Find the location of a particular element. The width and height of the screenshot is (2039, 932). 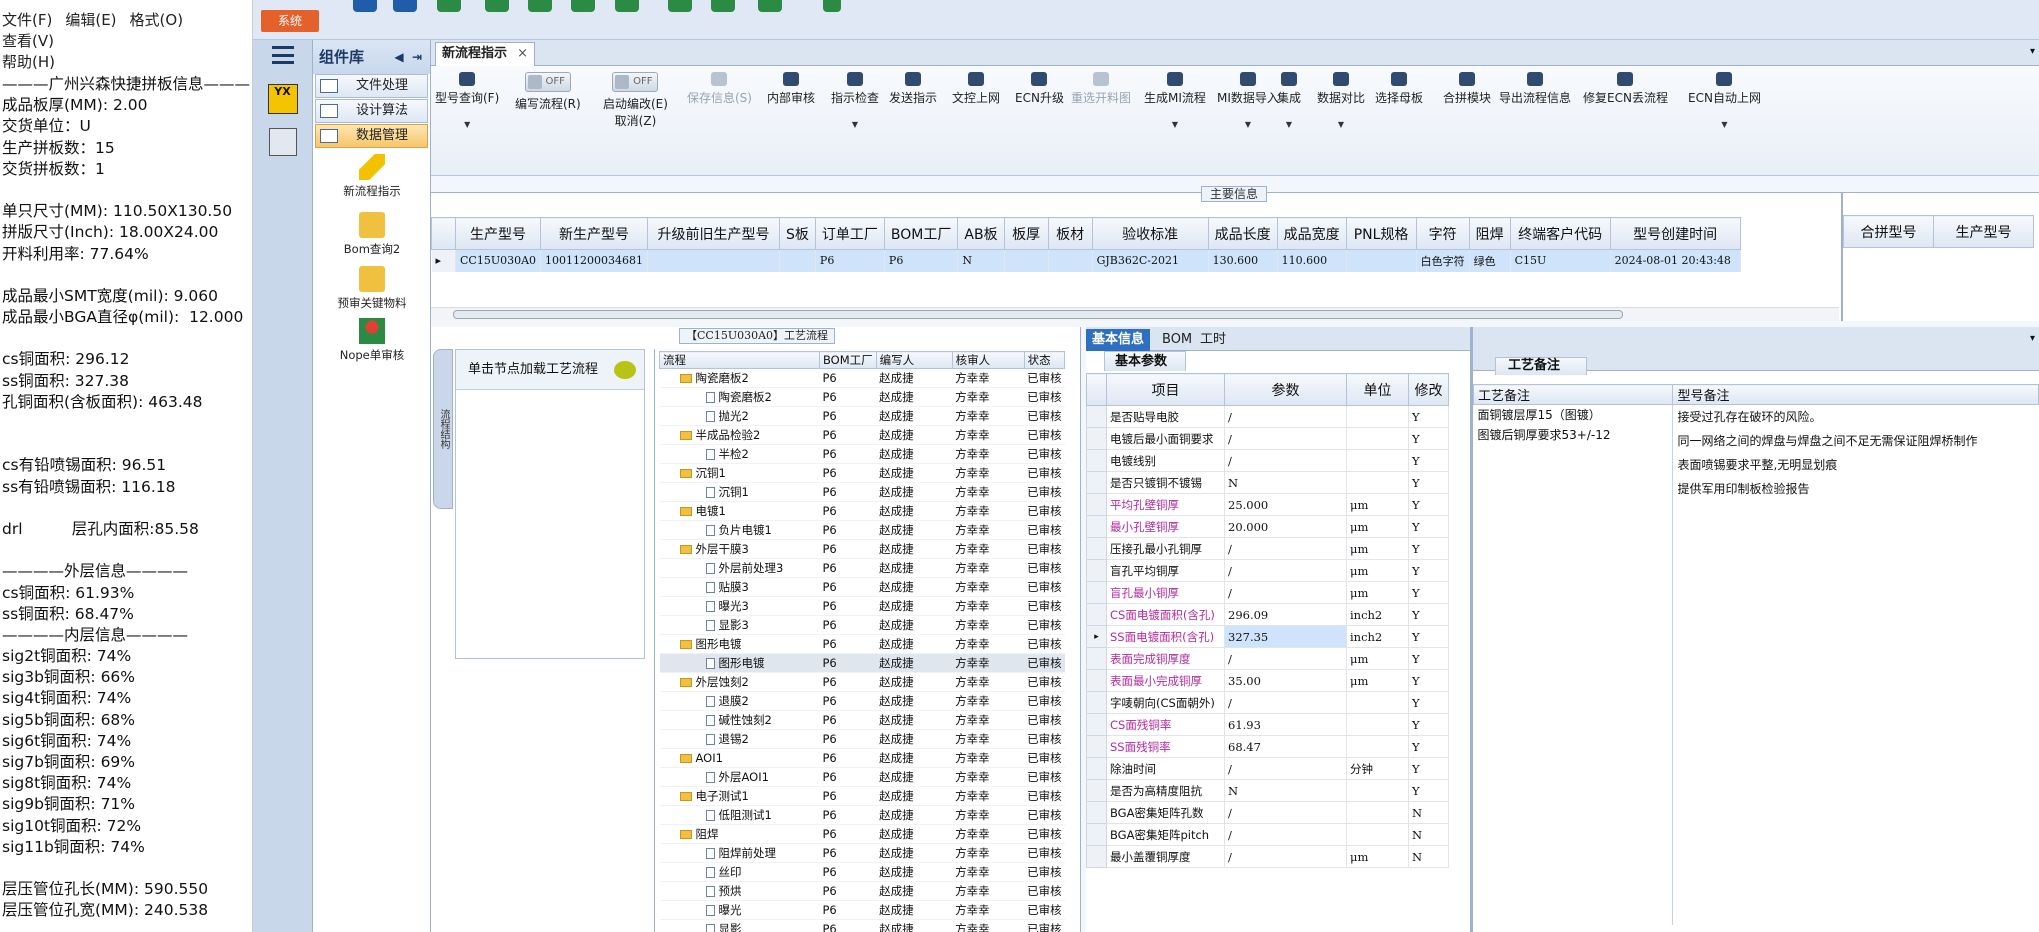

param-row: 平均孔壁铜厚 25.000 μm Y is located at coordinates (1267, 504).